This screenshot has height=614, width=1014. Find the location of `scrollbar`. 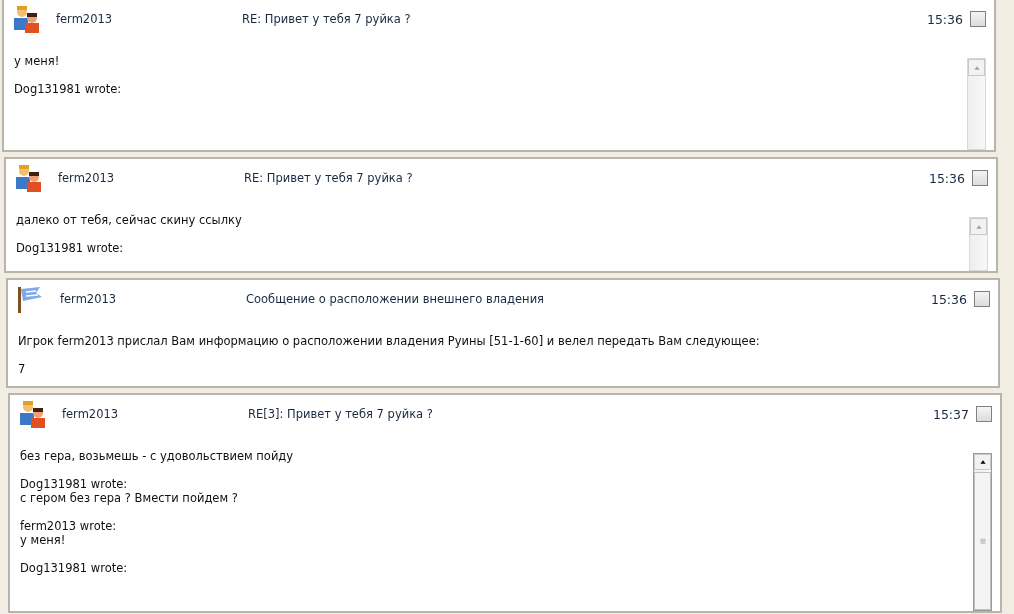

scrollbar is located at coordinates (982, 532).